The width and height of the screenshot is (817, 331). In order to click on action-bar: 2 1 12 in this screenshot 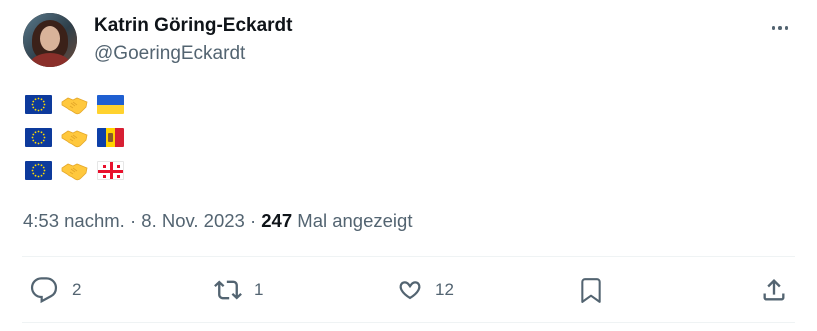, I will do `click(408, 290)`.